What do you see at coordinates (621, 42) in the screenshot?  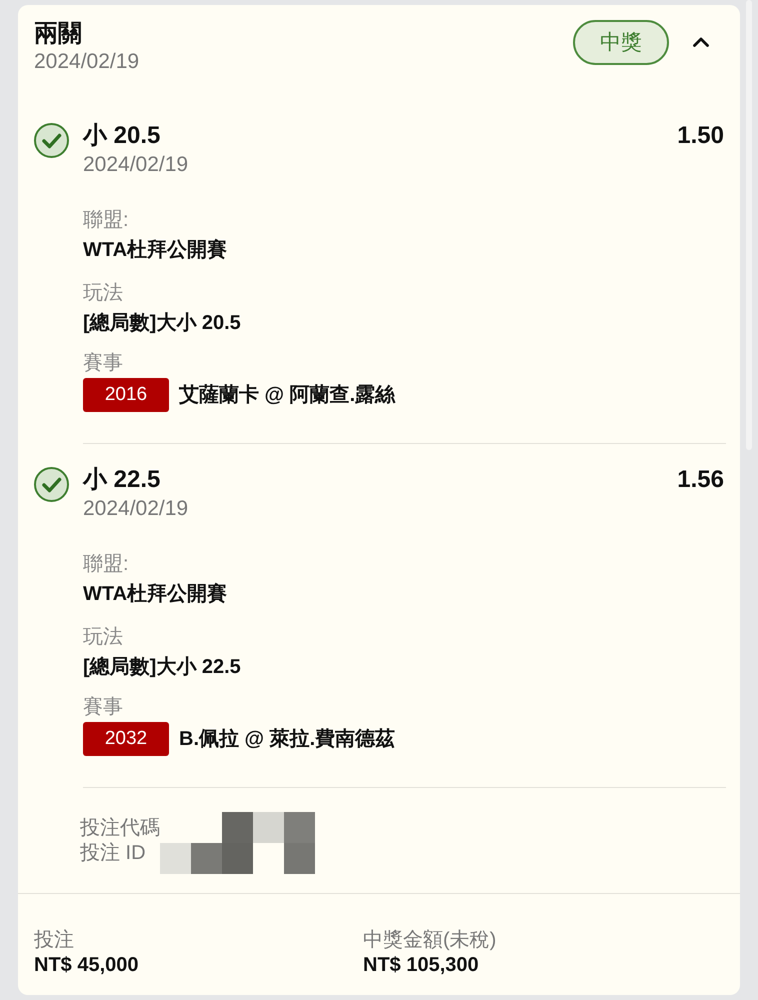 I see `status-badge: 中獎` at bounding box center [621, 42].